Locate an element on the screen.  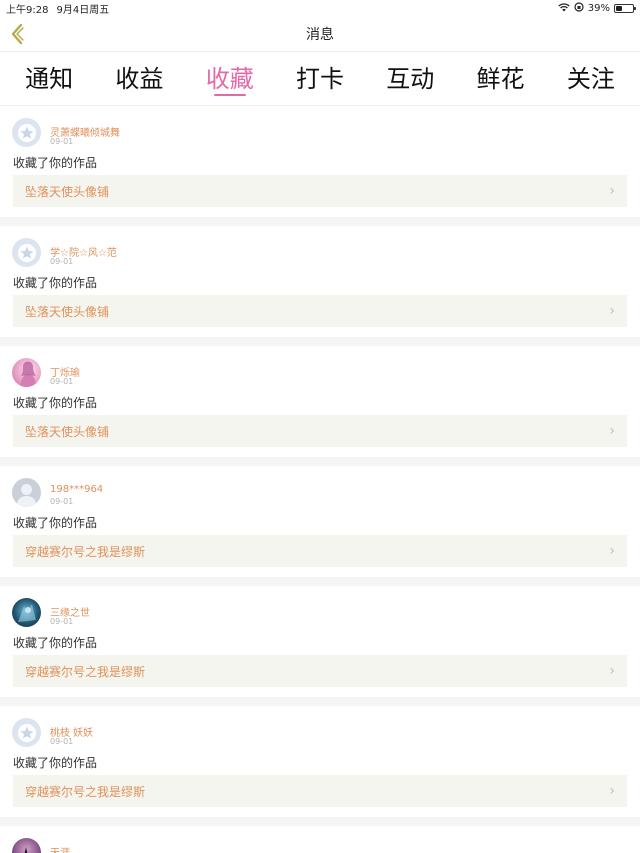
back-button is located at coordinates (18, 34).